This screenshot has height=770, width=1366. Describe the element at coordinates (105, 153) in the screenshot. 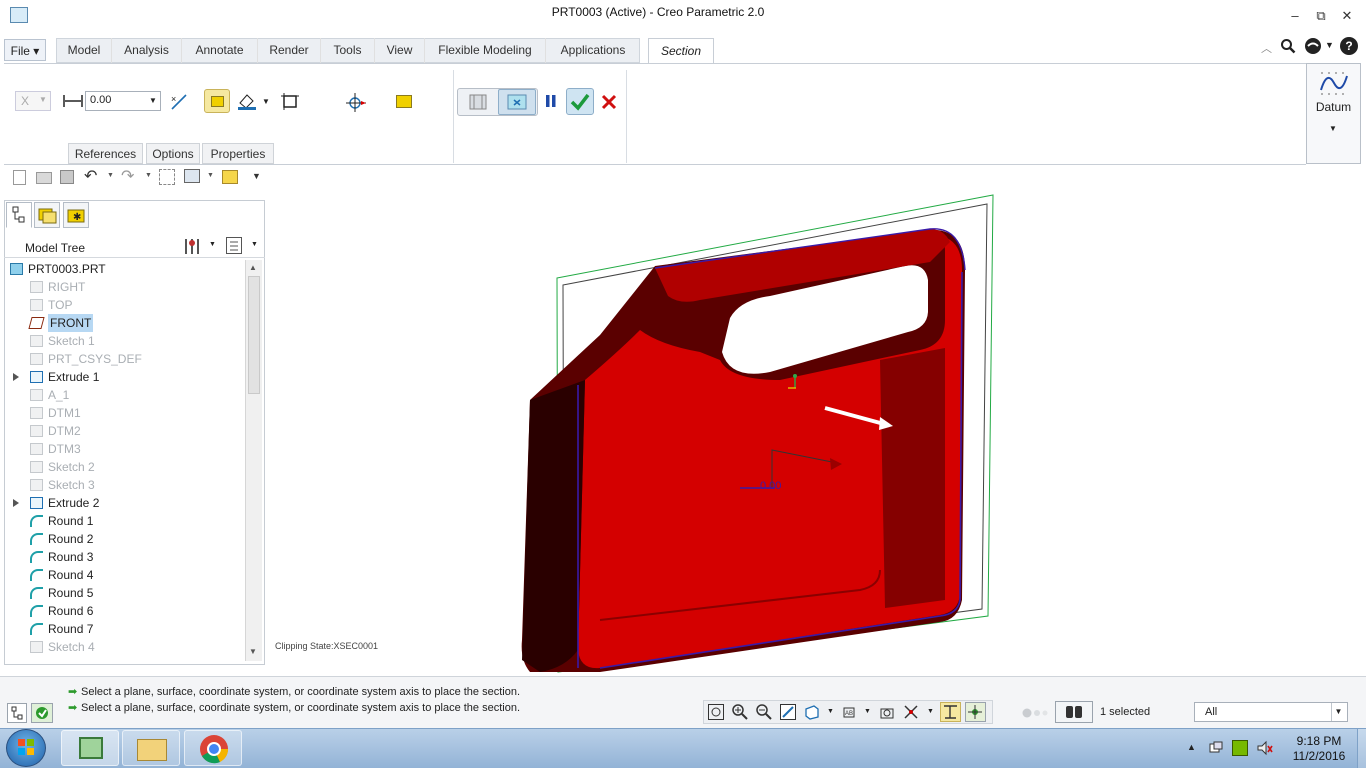

I see `tab-references: References` at that location.